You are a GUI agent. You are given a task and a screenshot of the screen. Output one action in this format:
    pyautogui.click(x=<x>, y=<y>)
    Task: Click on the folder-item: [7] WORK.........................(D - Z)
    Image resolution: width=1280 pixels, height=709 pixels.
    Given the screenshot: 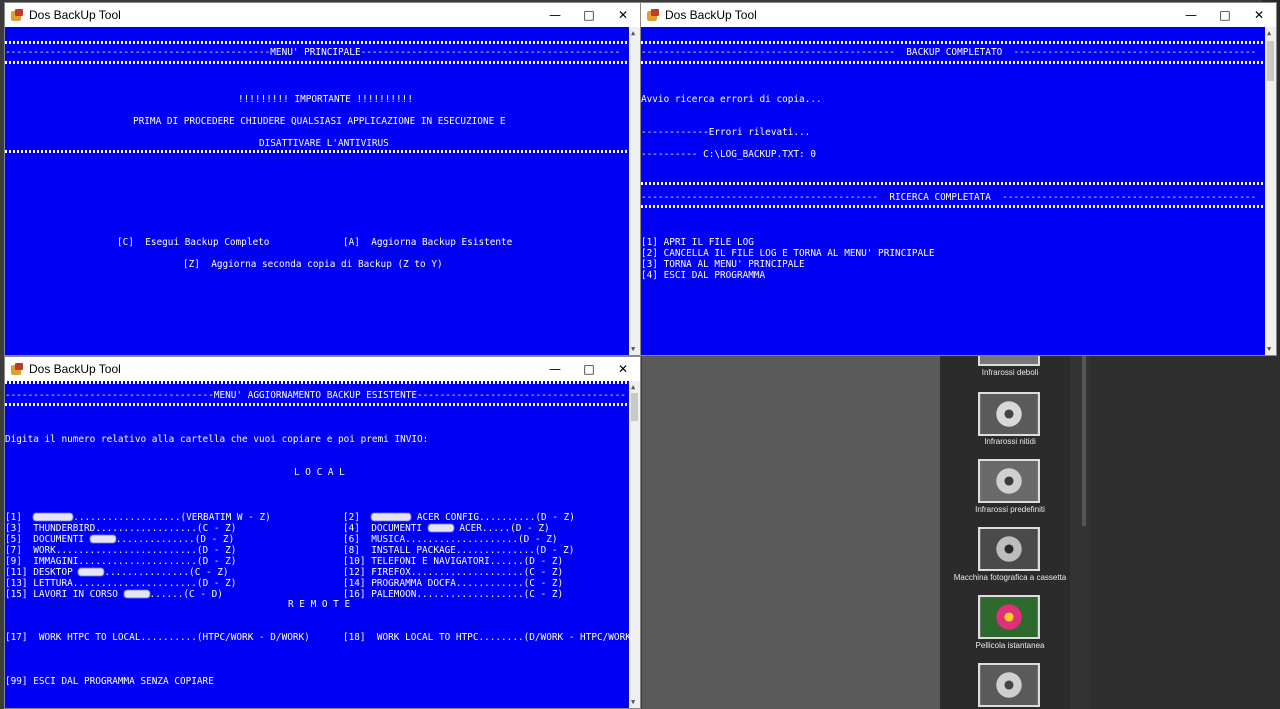 What is the action you would take?
    pyautogui.click(x=121, y=550)
    